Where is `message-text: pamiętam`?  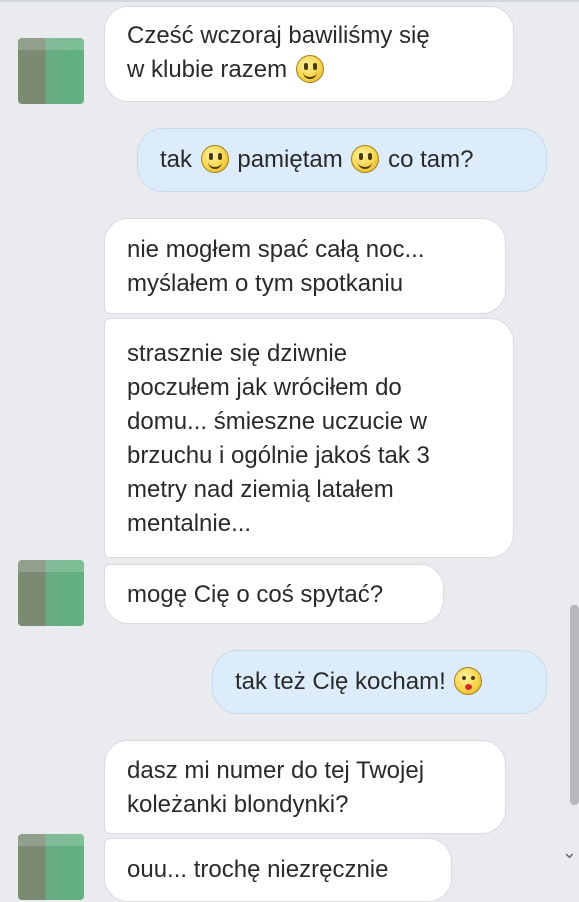
message-text: pamiętam is located at coordinates (290, 159).